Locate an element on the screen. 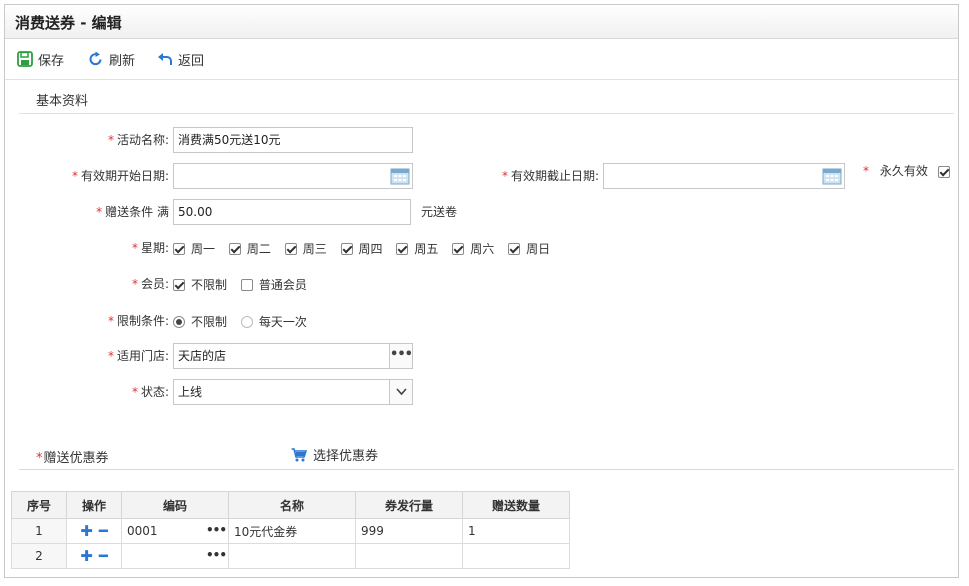  col-gift-qty: 赠送数量 is located at coordinates (516, 505).